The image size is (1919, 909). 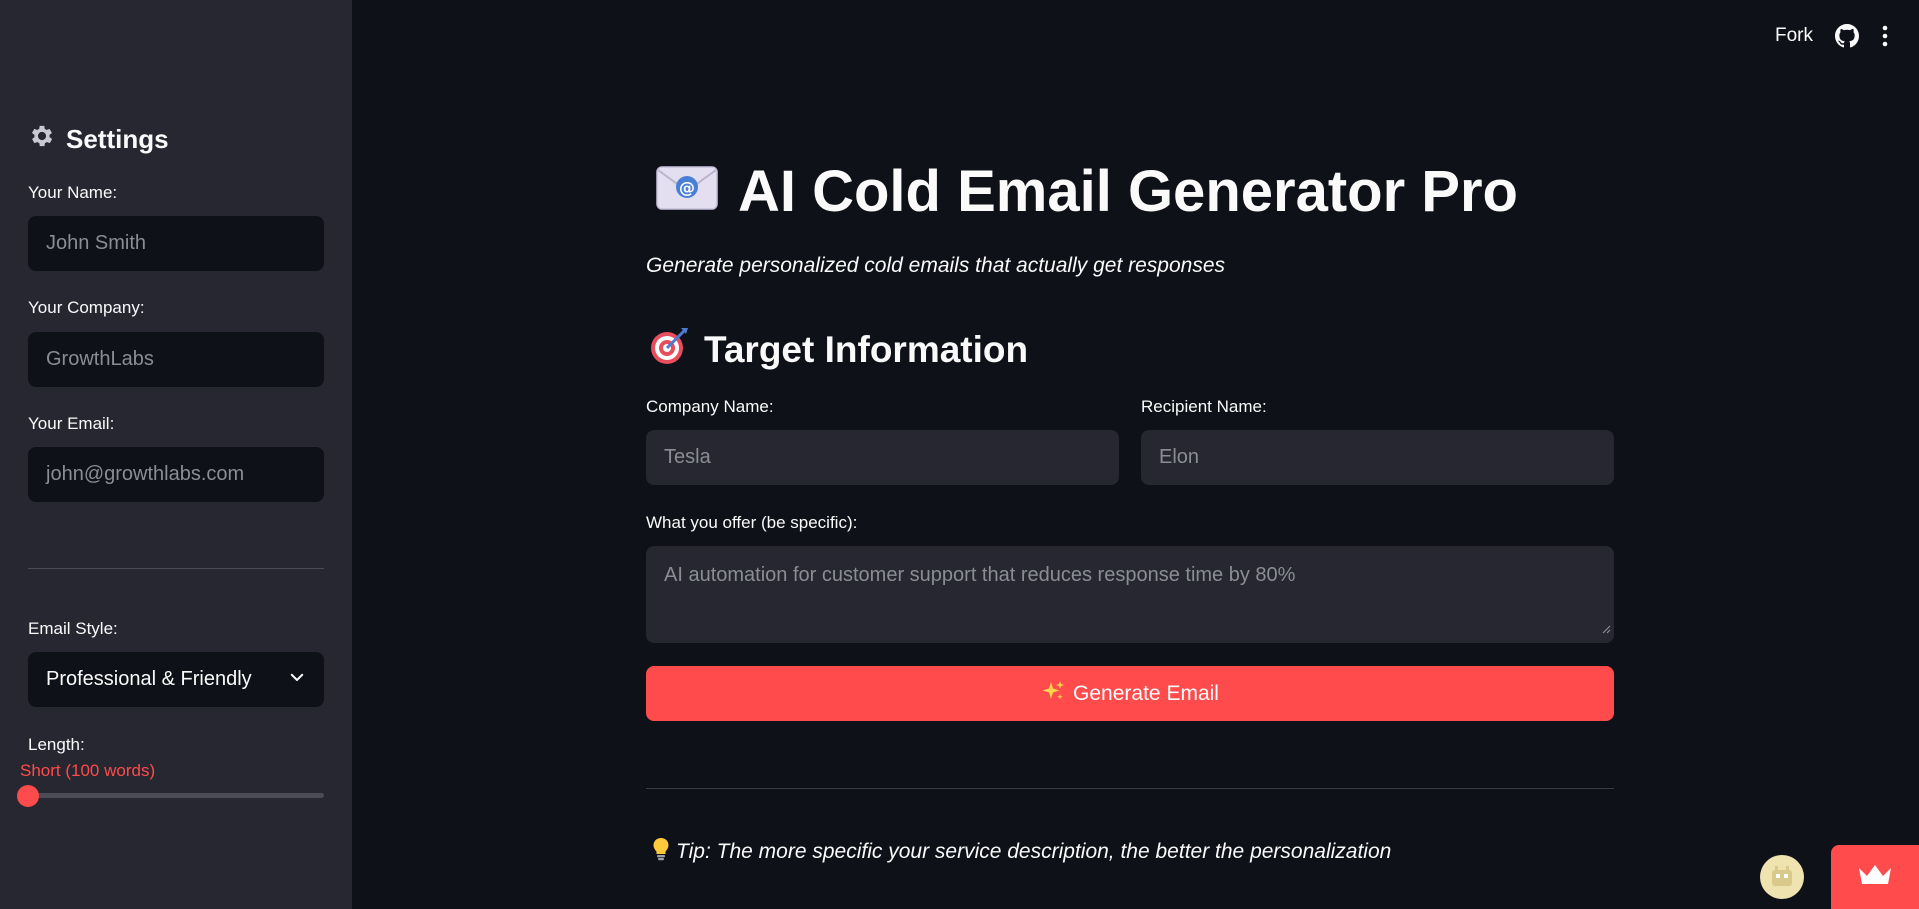 I want to click on sidebar-divider, so click(x=176, y=568).